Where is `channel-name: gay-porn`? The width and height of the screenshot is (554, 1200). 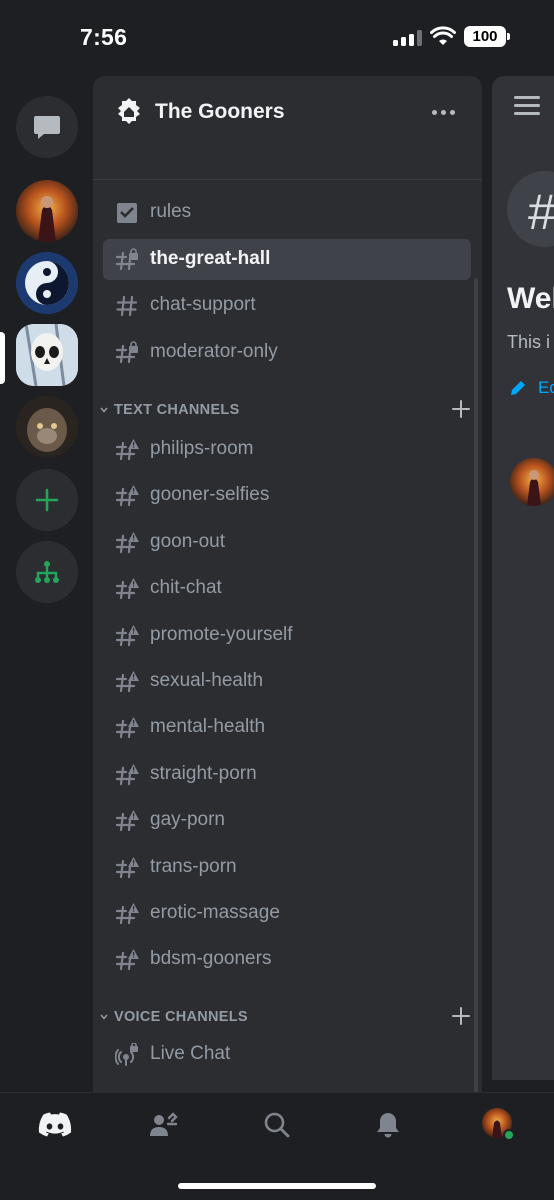
channel-name: gay-porn is located at coordinates (187, 820).